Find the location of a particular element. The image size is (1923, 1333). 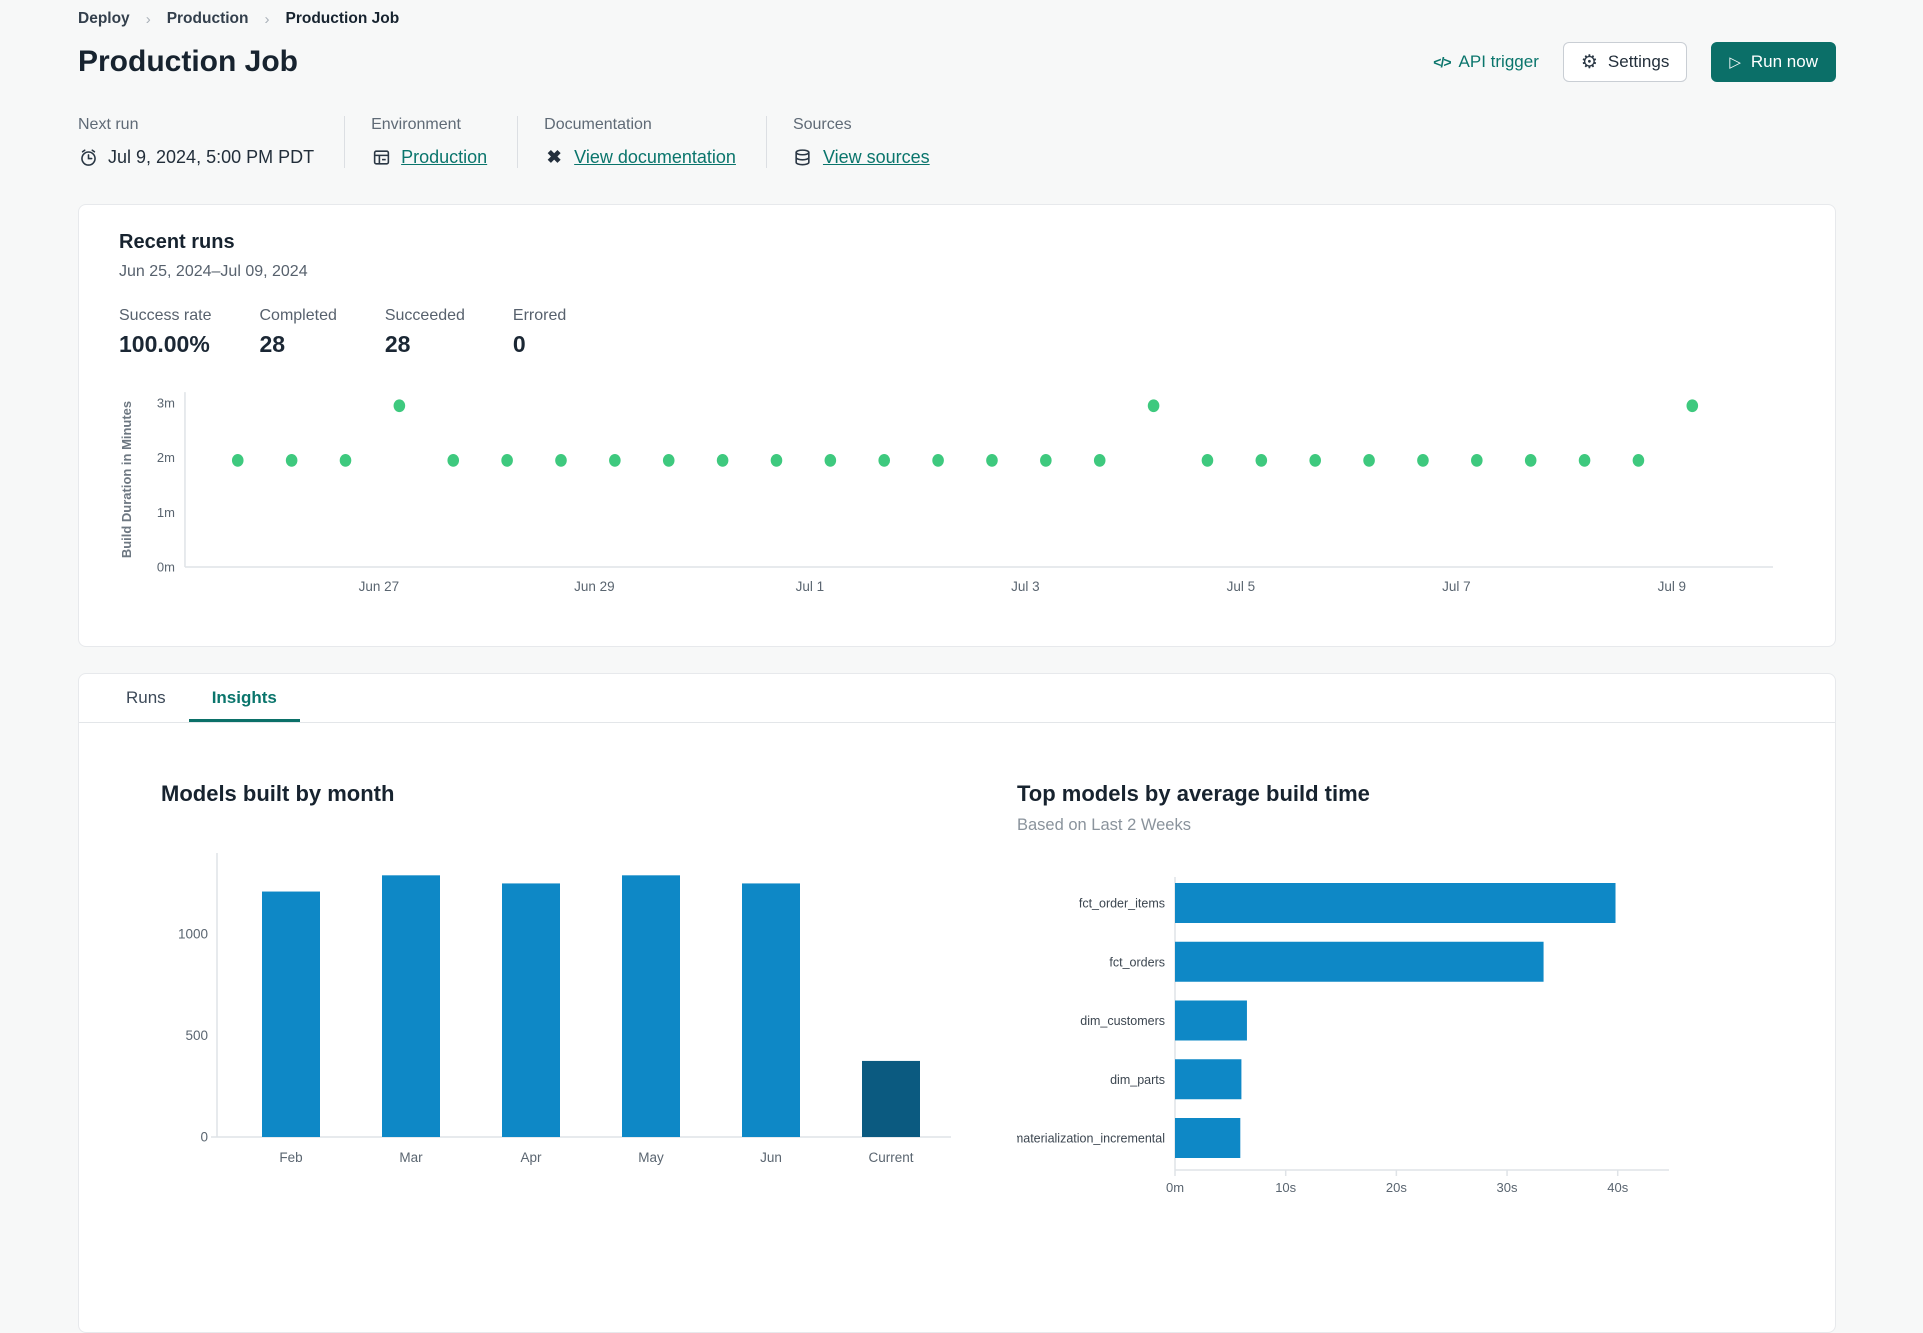

svg-text: Jul 9 is located at coordinates (1672, 586).